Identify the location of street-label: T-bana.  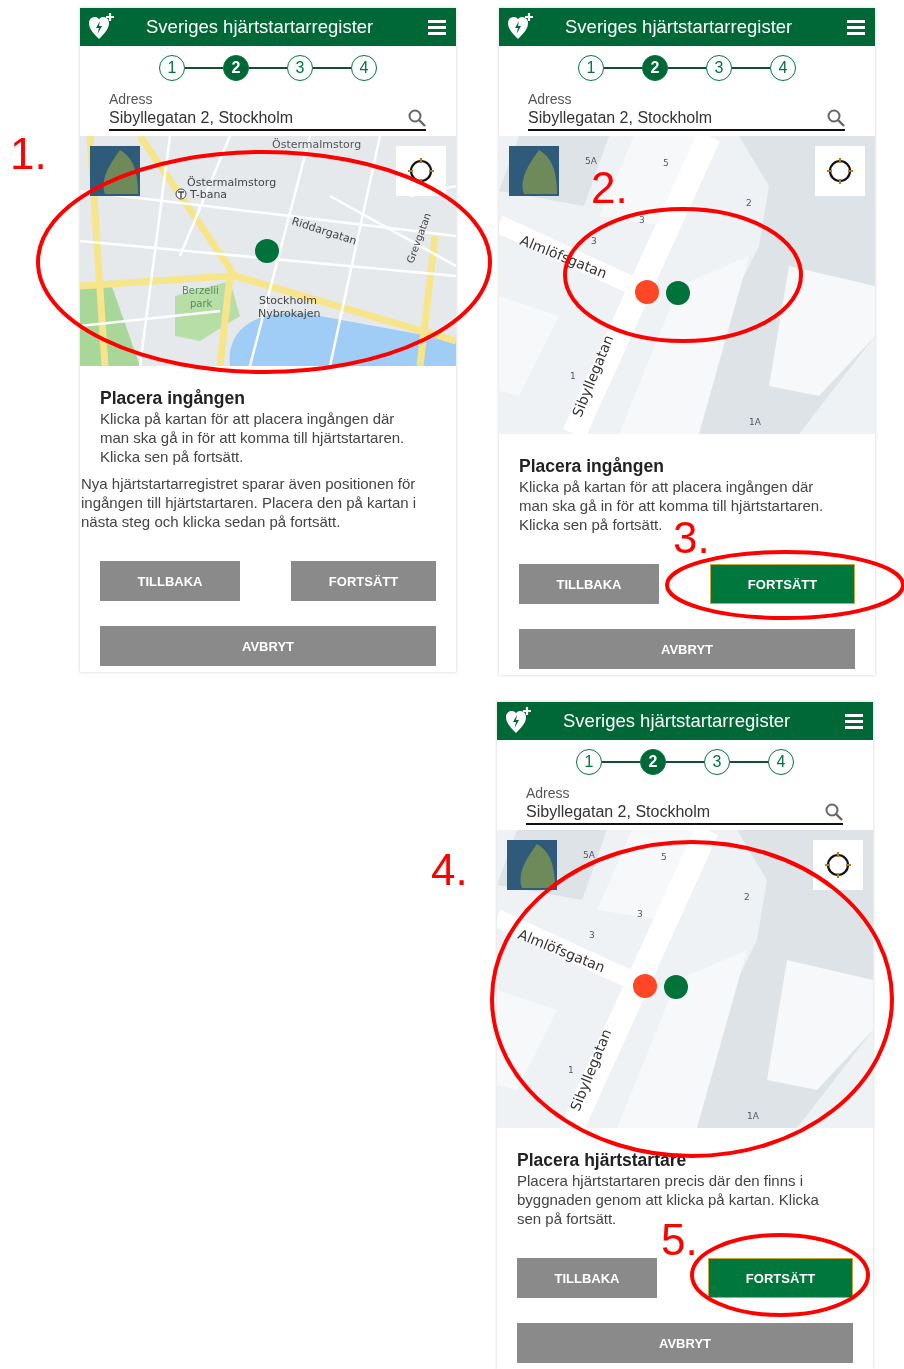
(209, 194).